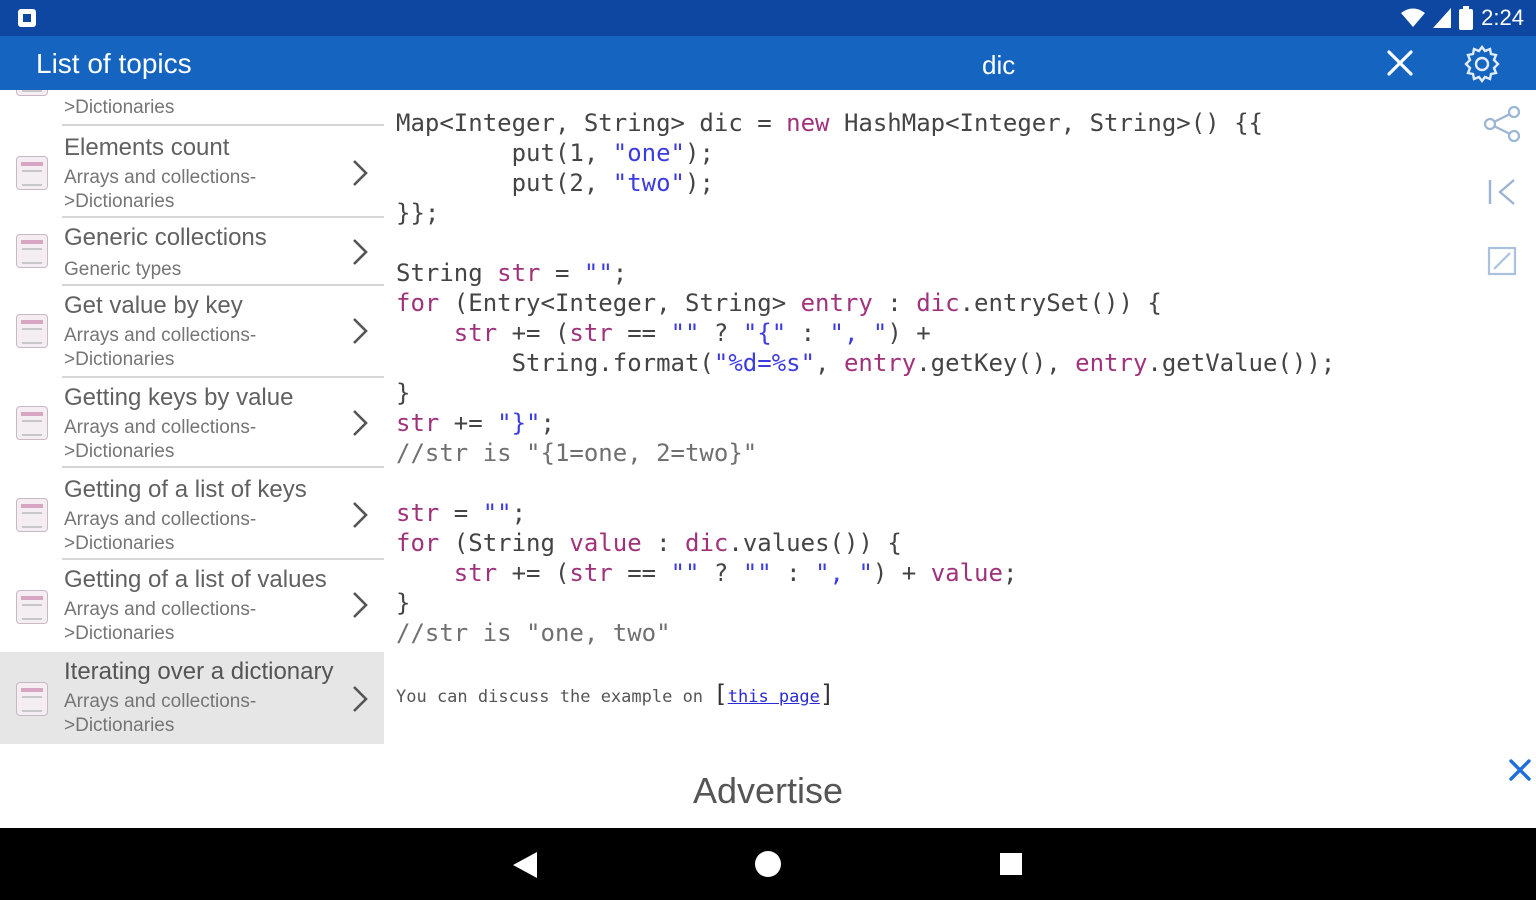 The image size is (1536, 900). I want to click on divider, so click(223, 125).